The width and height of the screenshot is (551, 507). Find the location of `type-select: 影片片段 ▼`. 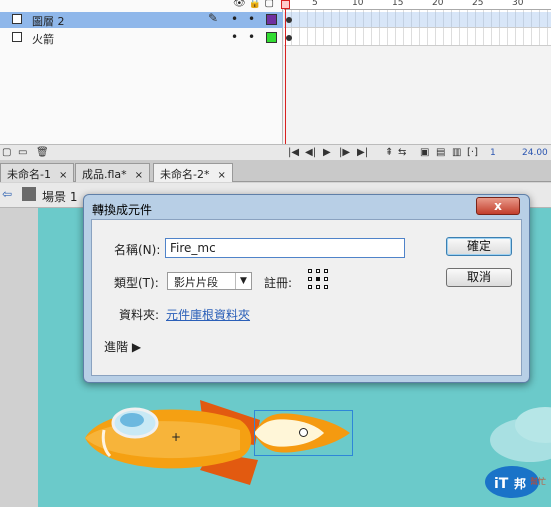

type-select: 影片片段 ▼ is located at coordinates (209, 281).